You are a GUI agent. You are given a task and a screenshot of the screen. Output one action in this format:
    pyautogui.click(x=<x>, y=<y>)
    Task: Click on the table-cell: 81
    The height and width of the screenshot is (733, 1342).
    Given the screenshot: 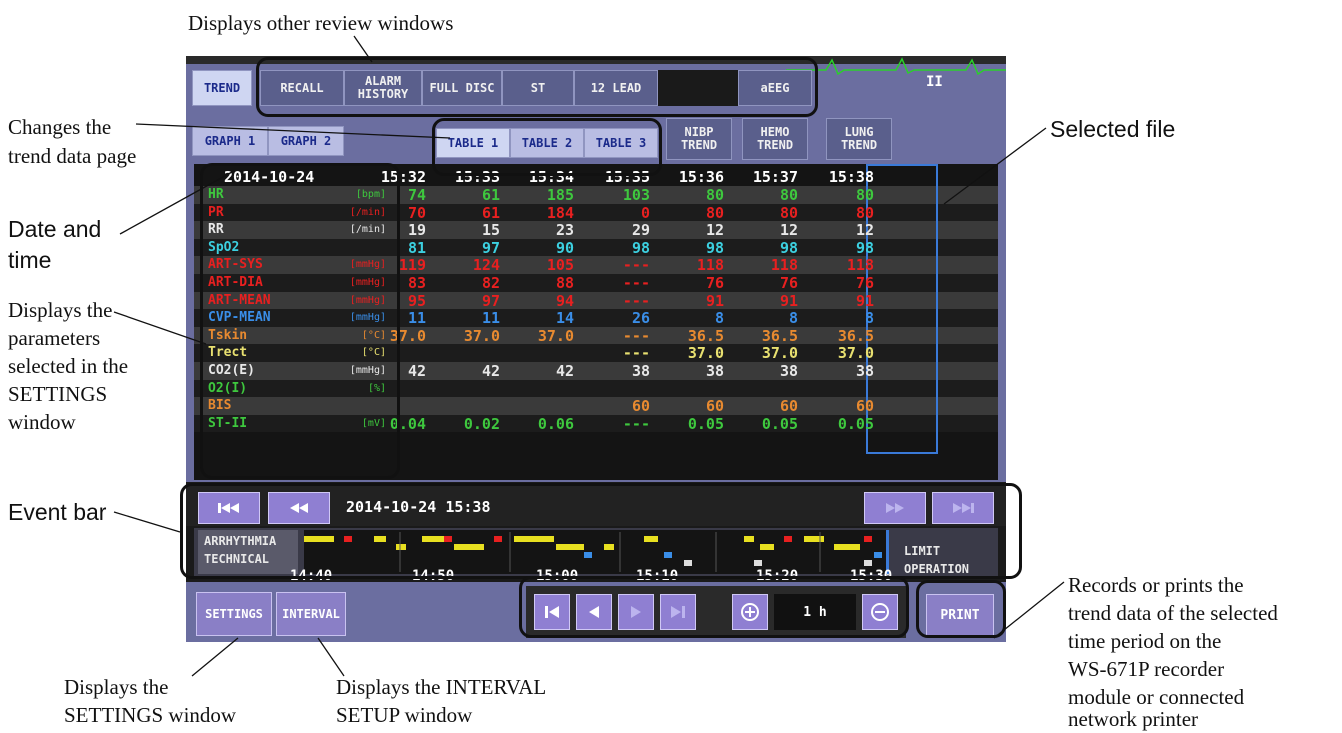 What is the action you would take?
    pyautogui.click(x=416, y=247)
    